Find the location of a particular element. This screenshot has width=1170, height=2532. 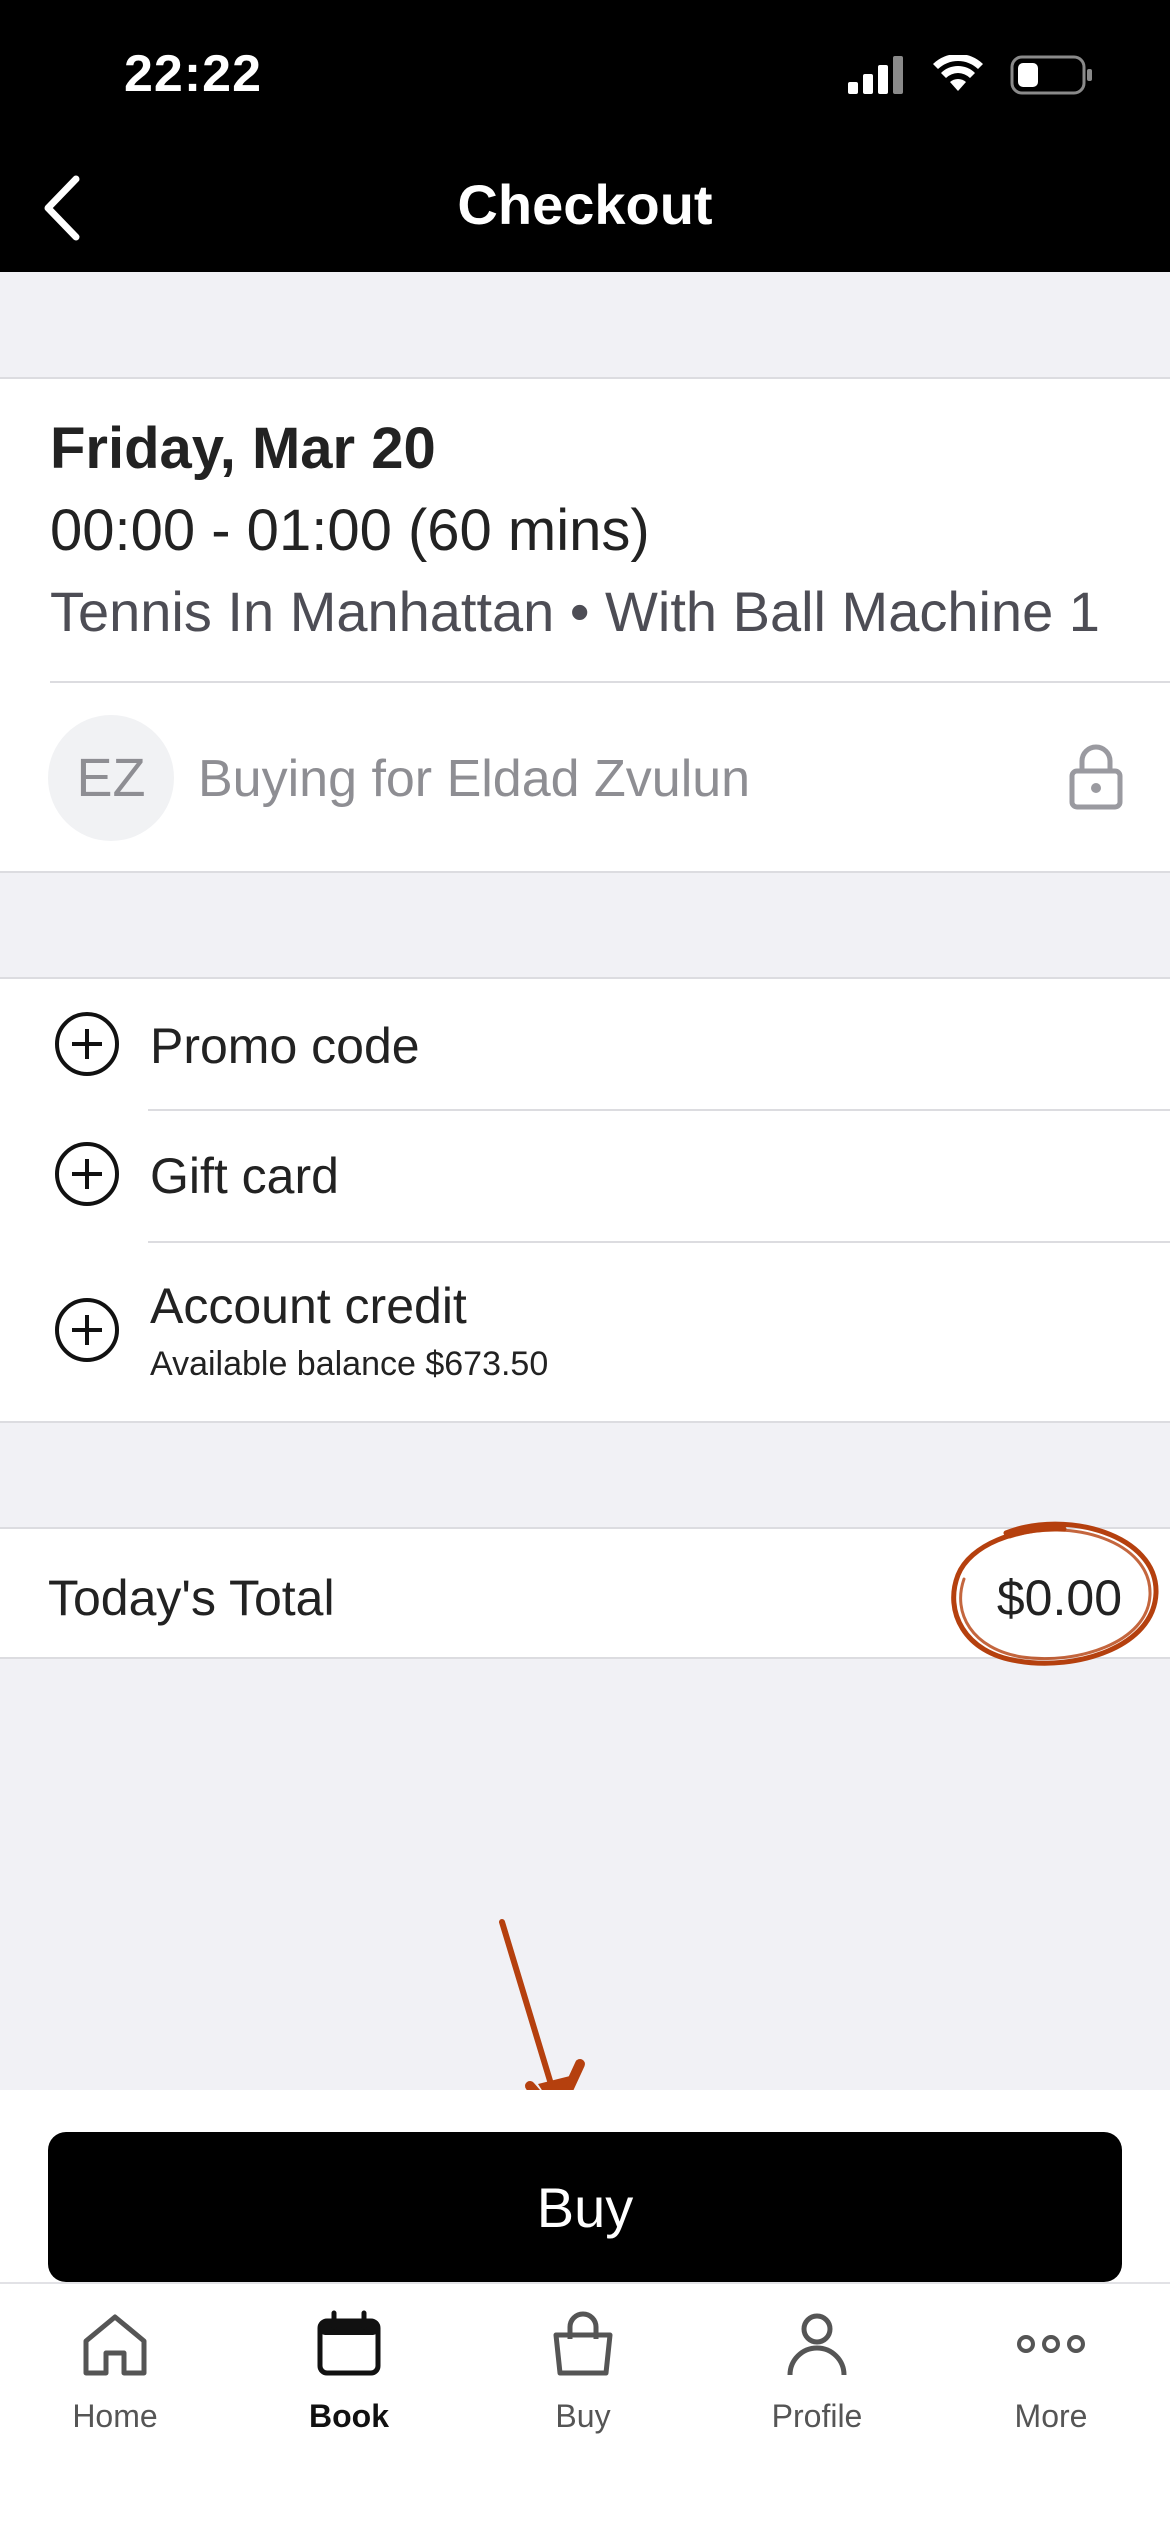

tab-book-label: Book is located at coordinates (349, 2416).